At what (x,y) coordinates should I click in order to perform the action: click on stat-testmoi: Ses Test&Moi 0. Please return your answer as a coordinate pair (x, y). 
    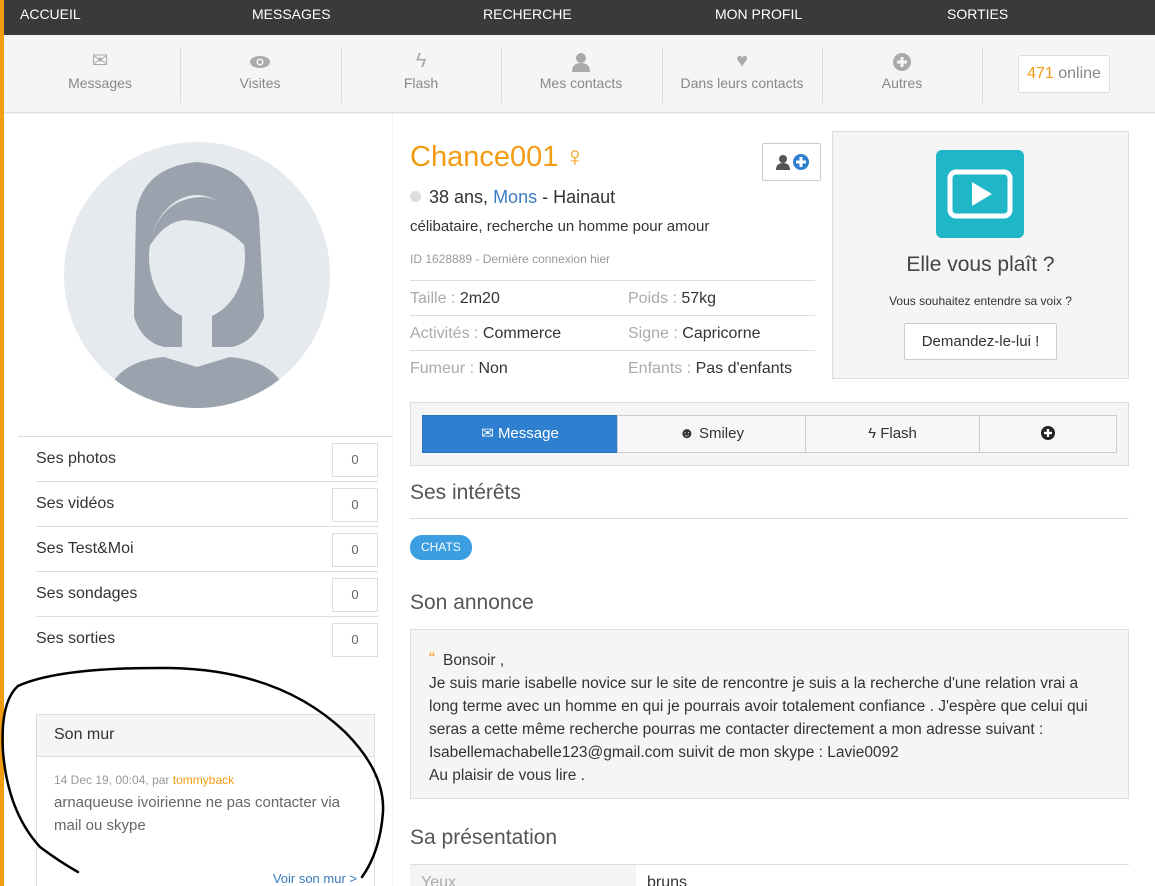
    Looking at the image, I should click on (207, 549).